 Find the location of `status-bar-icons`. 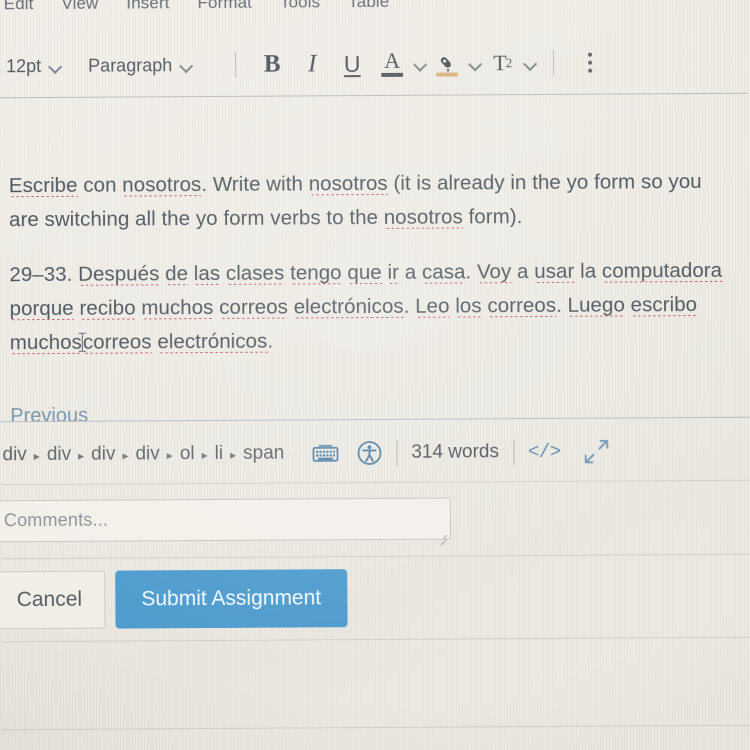

status-bar-icons is located at coordinates (347, 453).